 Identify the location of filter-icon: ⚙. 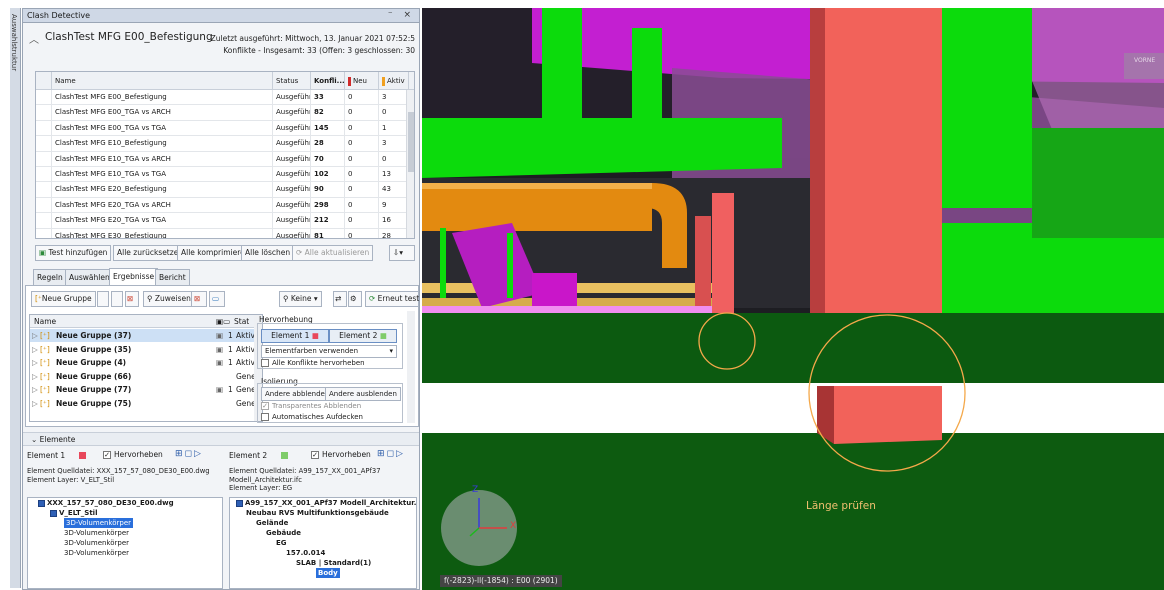
(355, 299).